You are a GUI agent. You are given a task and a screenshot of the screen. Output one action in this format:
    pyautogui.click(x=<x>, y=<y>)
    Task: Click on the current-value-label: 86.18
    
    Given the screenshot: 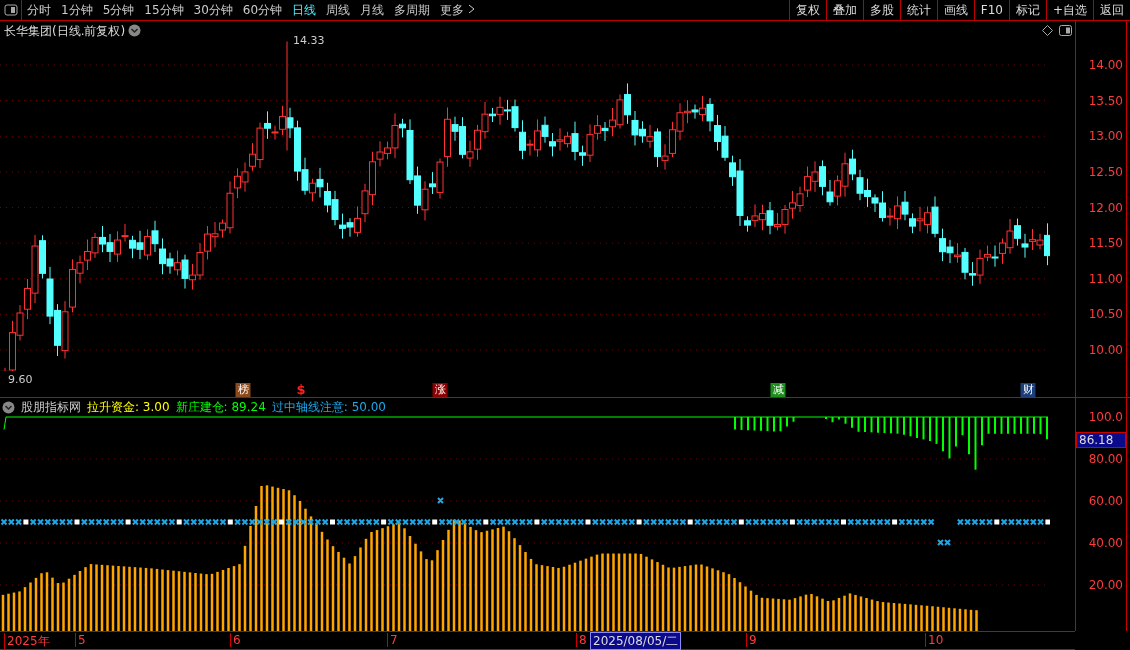 What is the action you would take?
    pyautogui.click(x=1101, y=439)
    